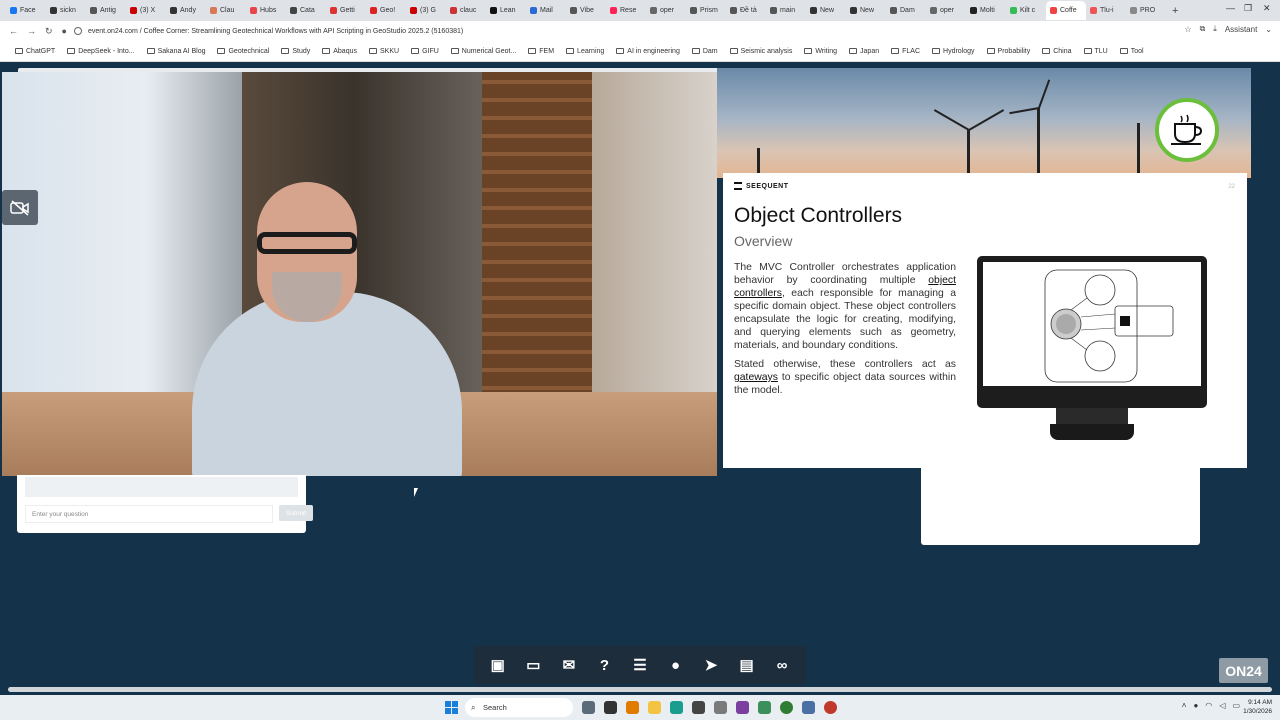  What do you see at coordinates (761, 51) in the screenshot?
I see `bookmark-item: Seismic analysis` at bounding box center [761, 51].